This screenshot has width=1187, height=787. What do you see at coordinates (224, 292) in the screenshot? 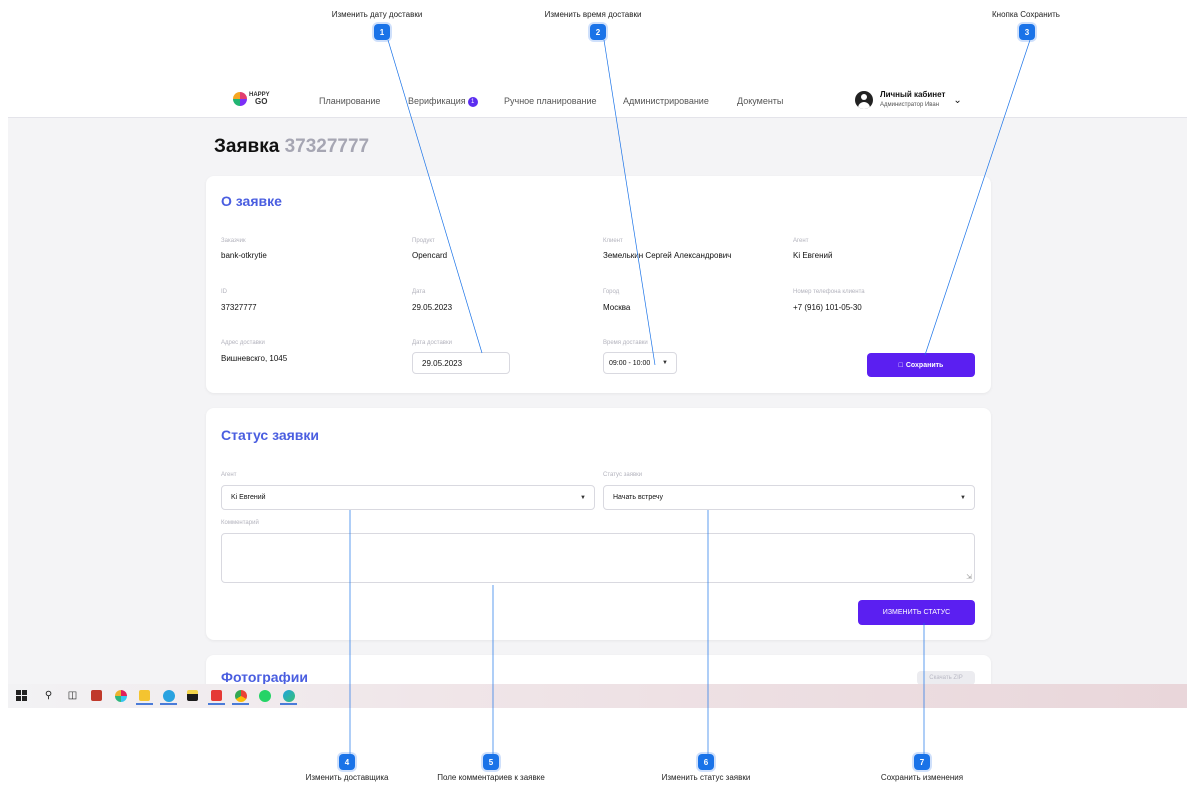
I see `id-label: ID` at bounding box center [224, 292].